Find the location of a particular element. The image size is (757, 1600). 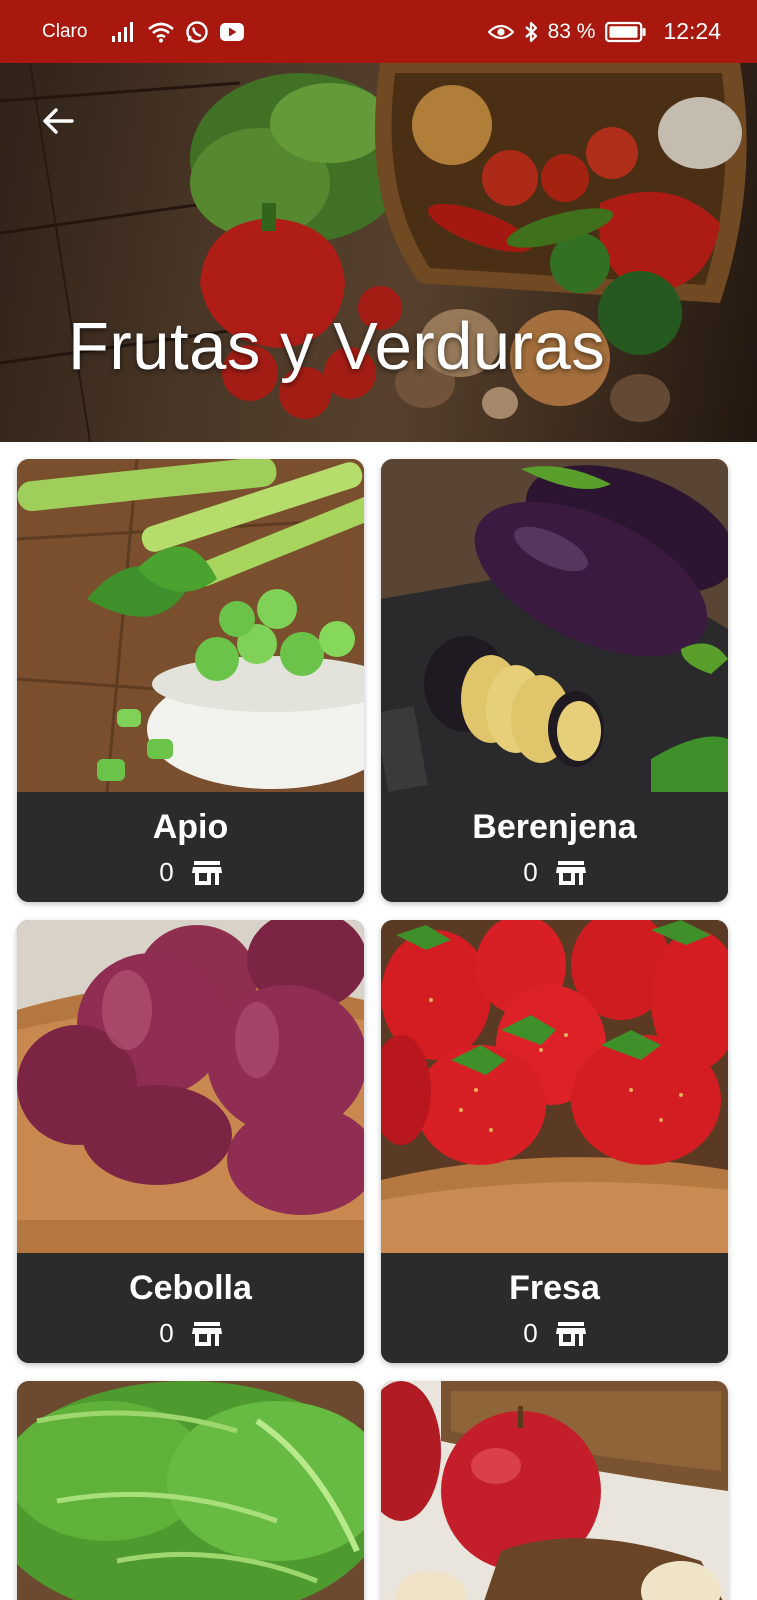

product-name: Cebolla is located at coordinates (190, 1288).